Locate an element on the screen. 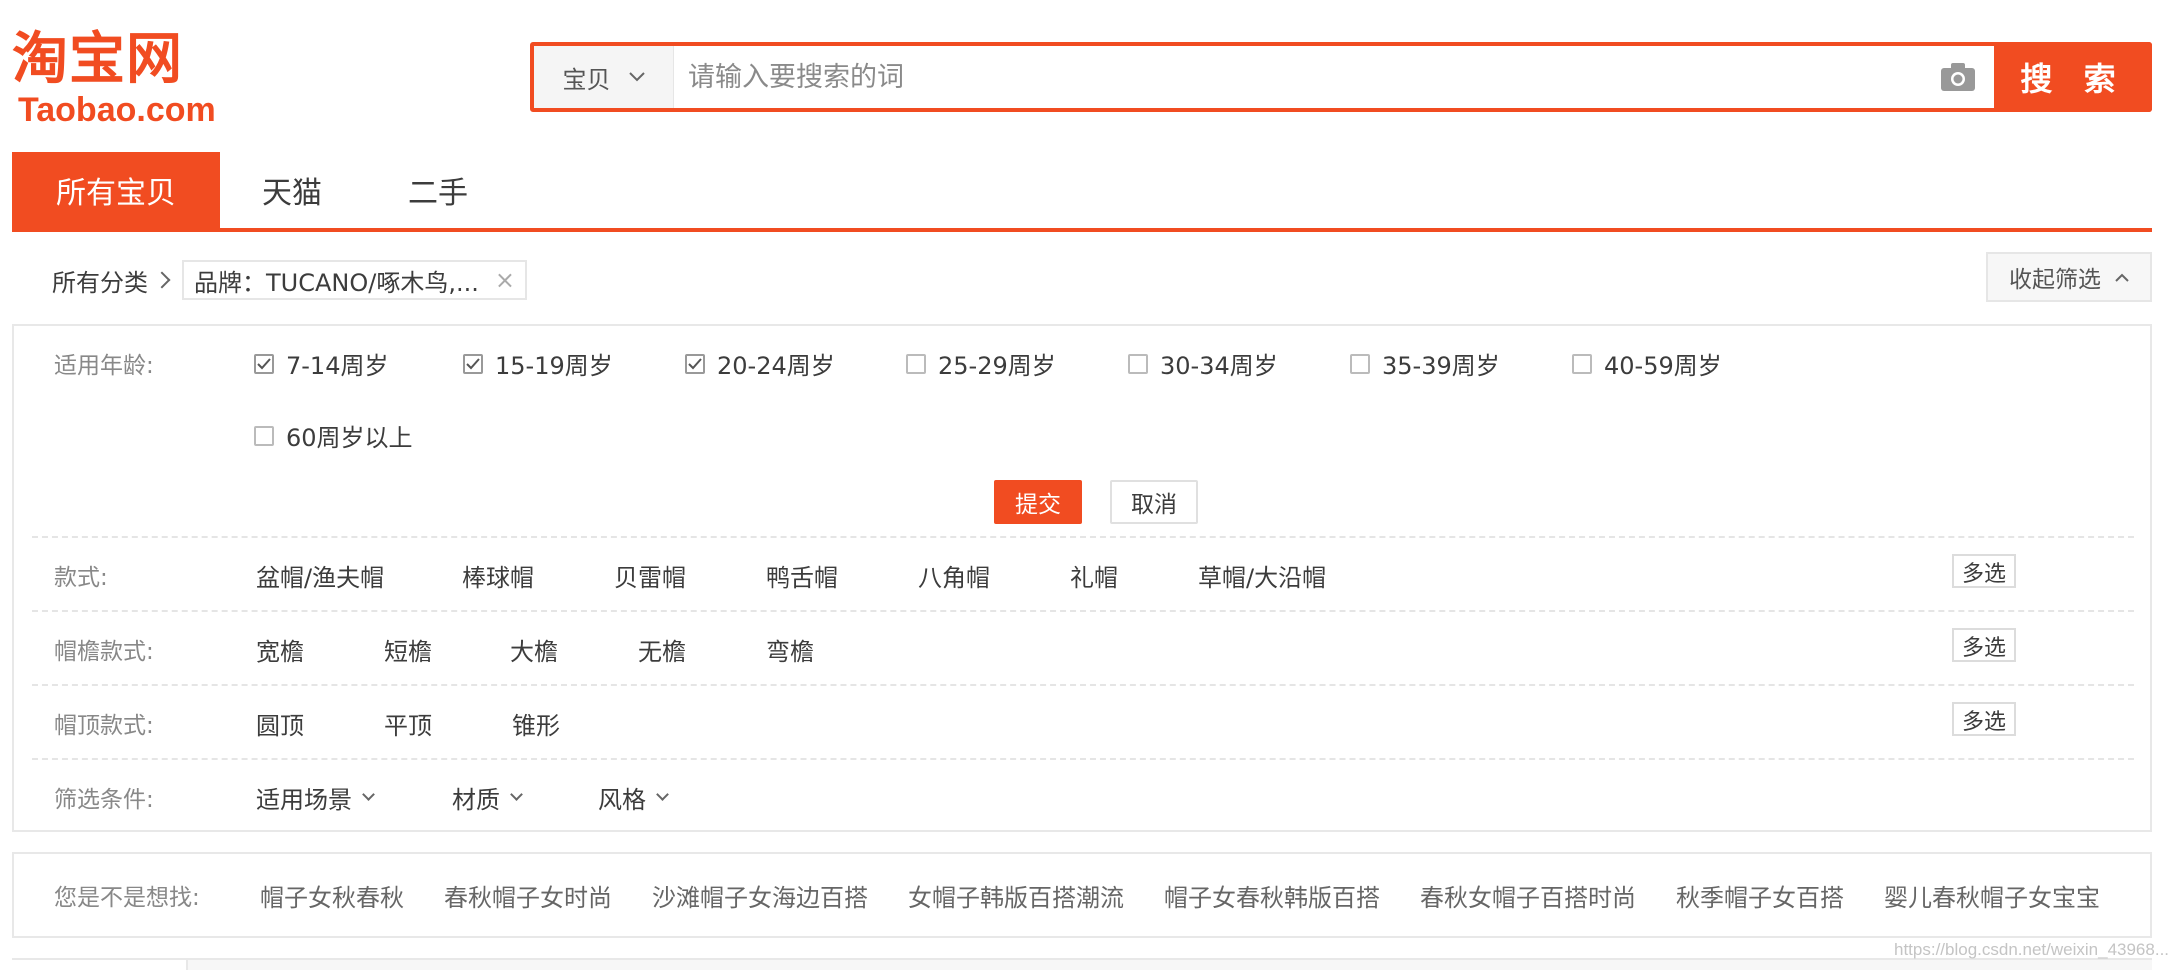 The image size is (2174, 970). age-option-label: 25-29周岁 is located at coordinates (997, 366).